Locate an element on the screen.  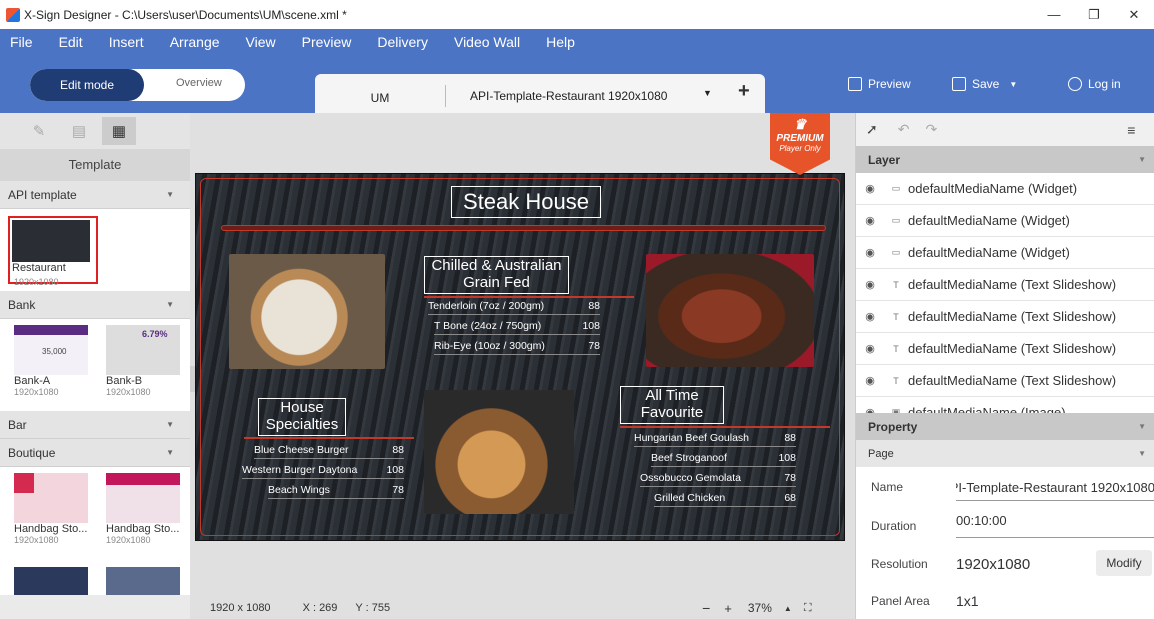
overview-button: Overview is located at coordinates (199, 83).